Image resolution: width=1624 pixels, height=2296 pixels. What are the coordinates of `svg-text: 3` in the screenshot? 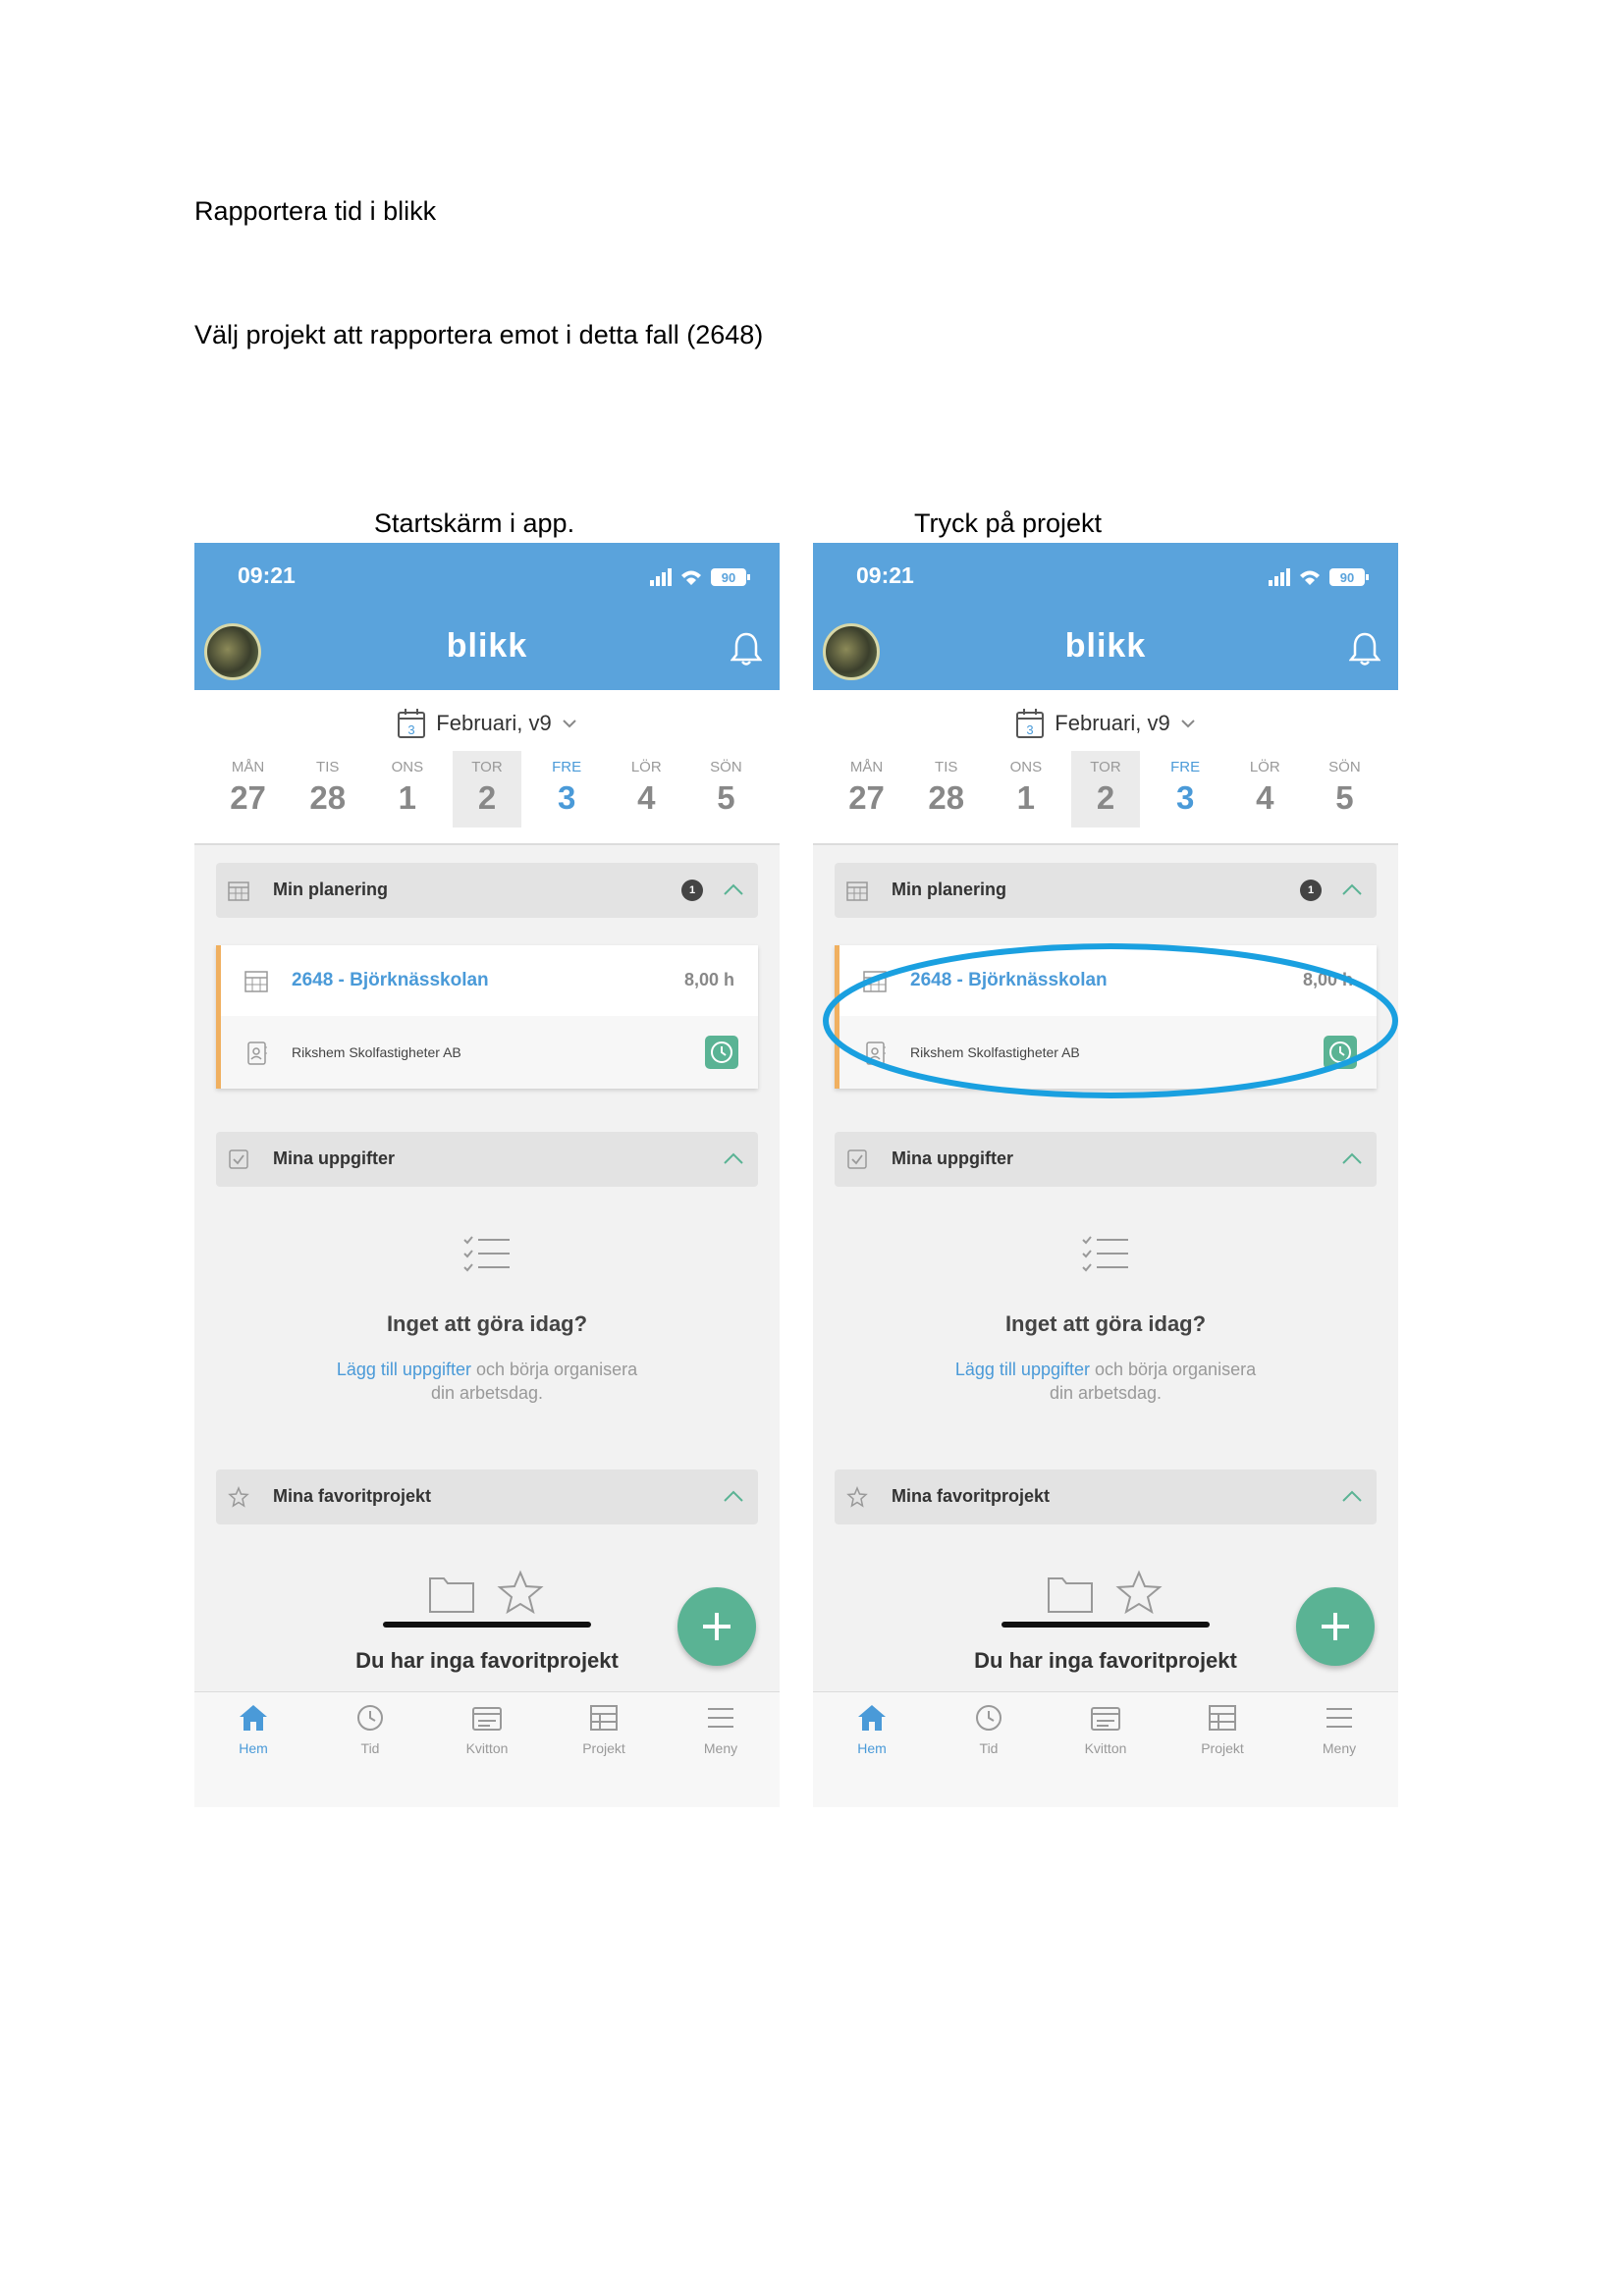 It's located at (1030, 730).